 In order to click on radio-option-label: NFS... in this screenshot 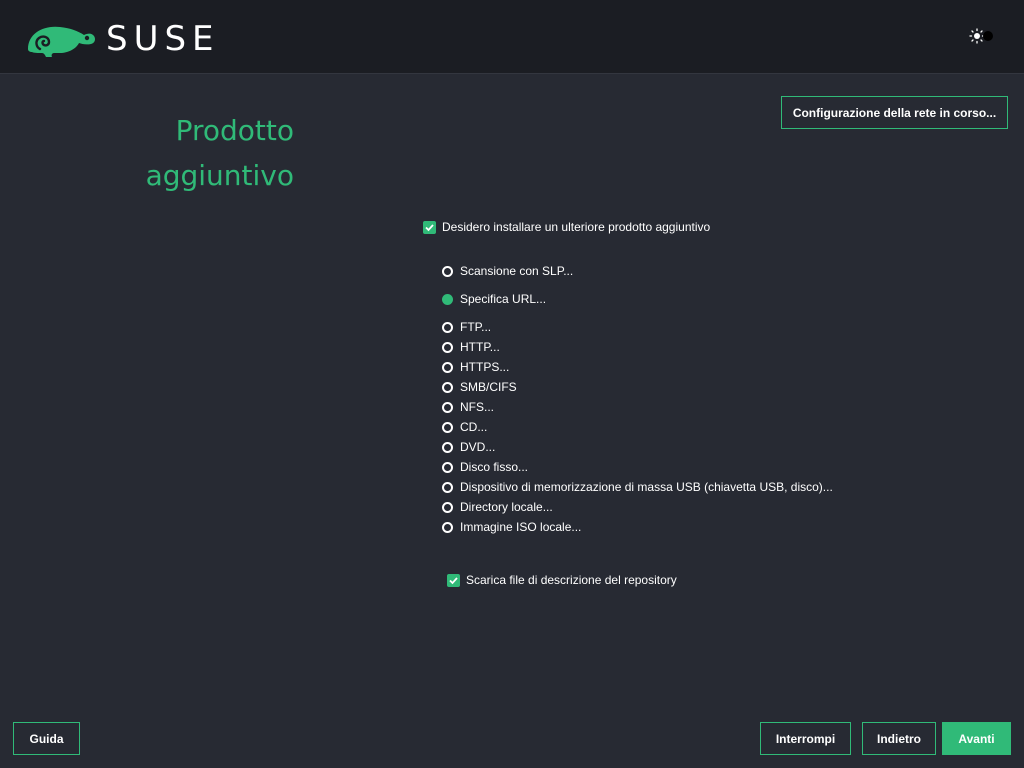, I will do `click(477, 407)`.